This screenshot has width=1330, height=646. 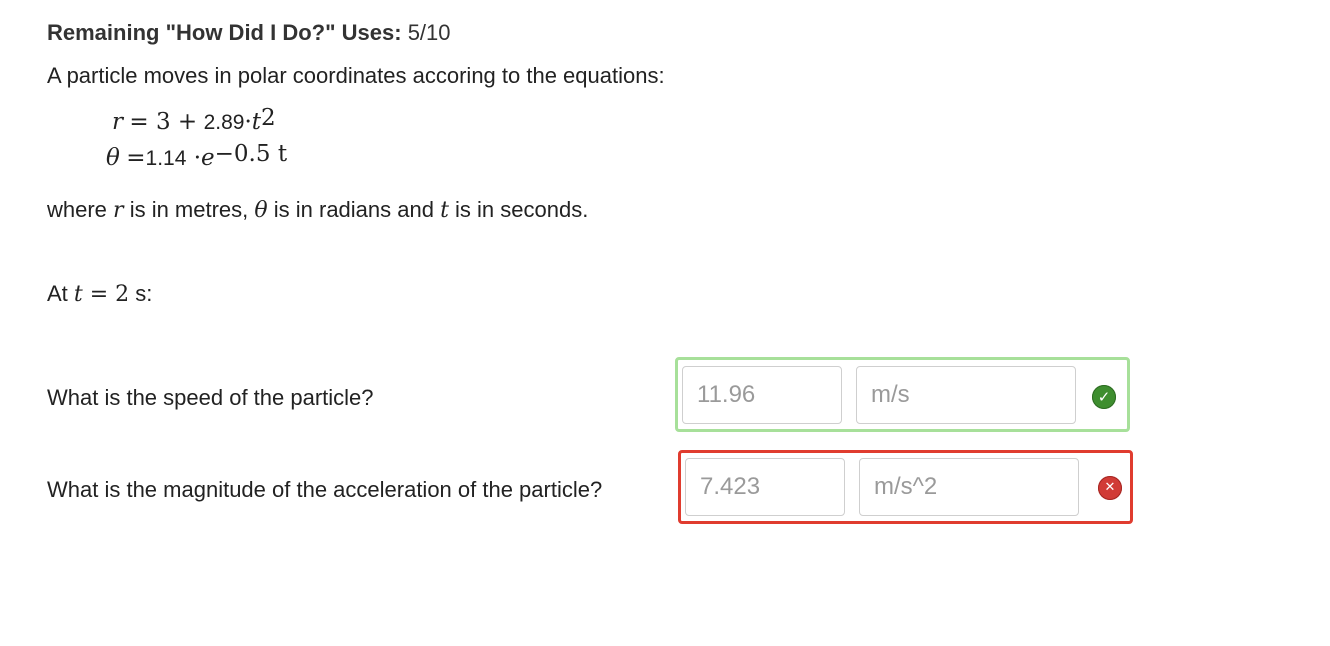 I want to click on equation-r: r = 3 + 2.89·t2, so click(x=194, y=120).